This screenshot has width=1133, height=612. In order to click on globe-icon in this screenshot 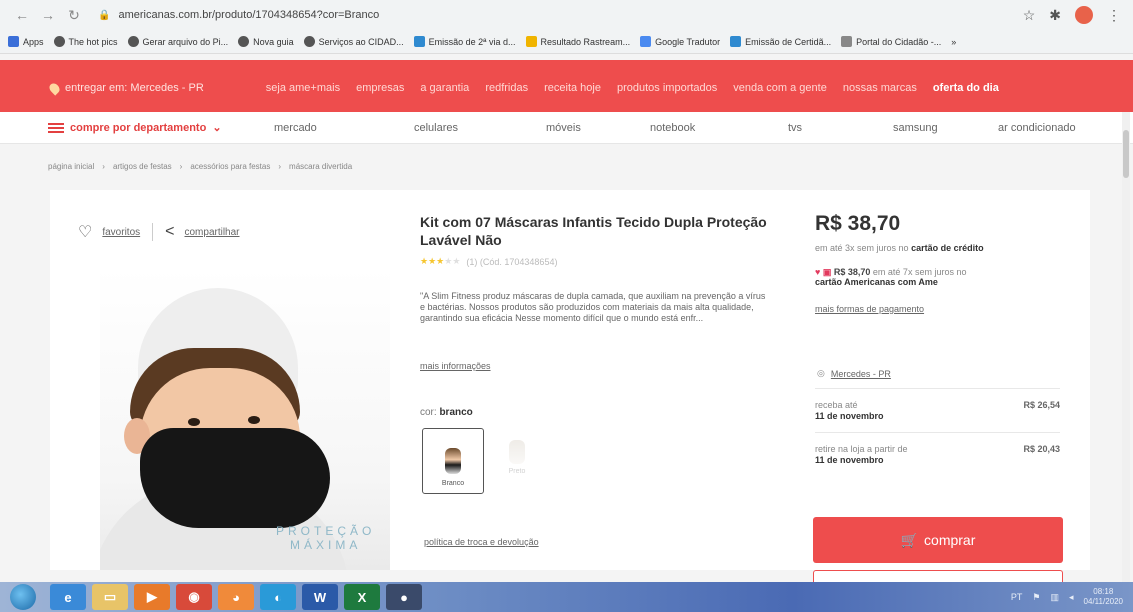, I will do `click(59, 41)`.